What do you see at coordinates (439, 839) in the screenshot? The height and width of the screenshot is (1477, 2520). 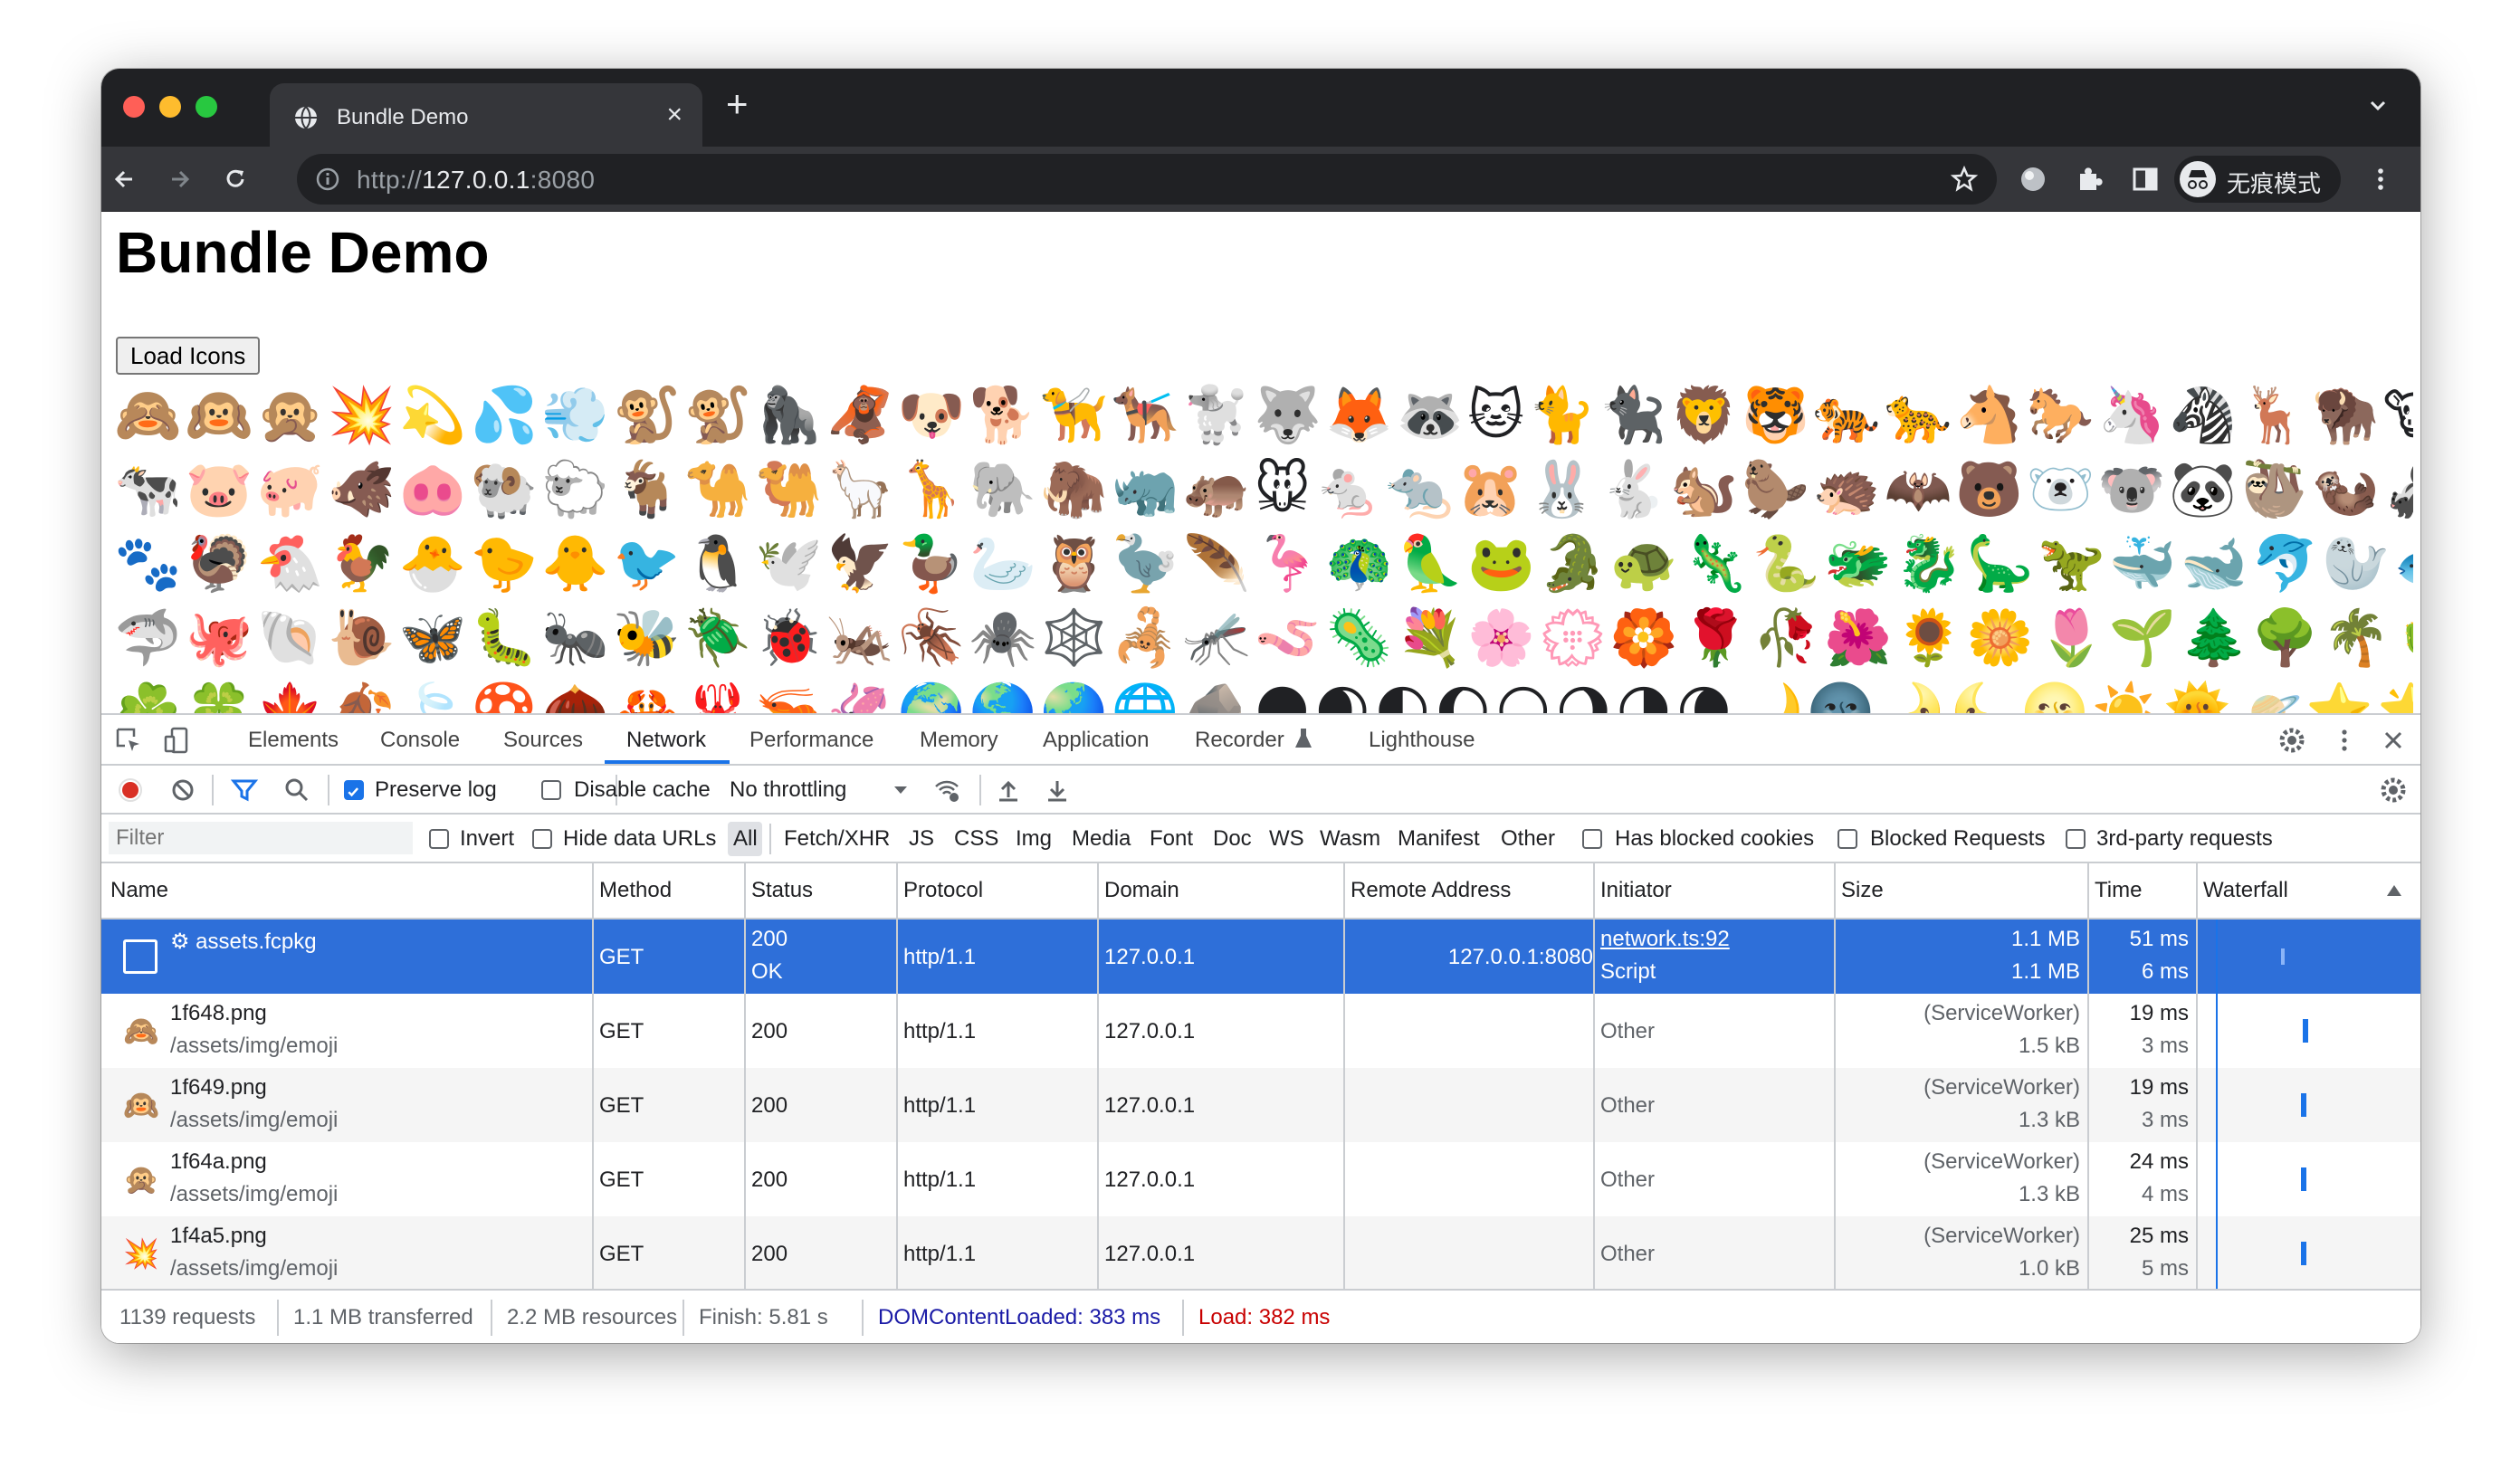 I see `invert-checkbox` at bounding box center [439, 839].